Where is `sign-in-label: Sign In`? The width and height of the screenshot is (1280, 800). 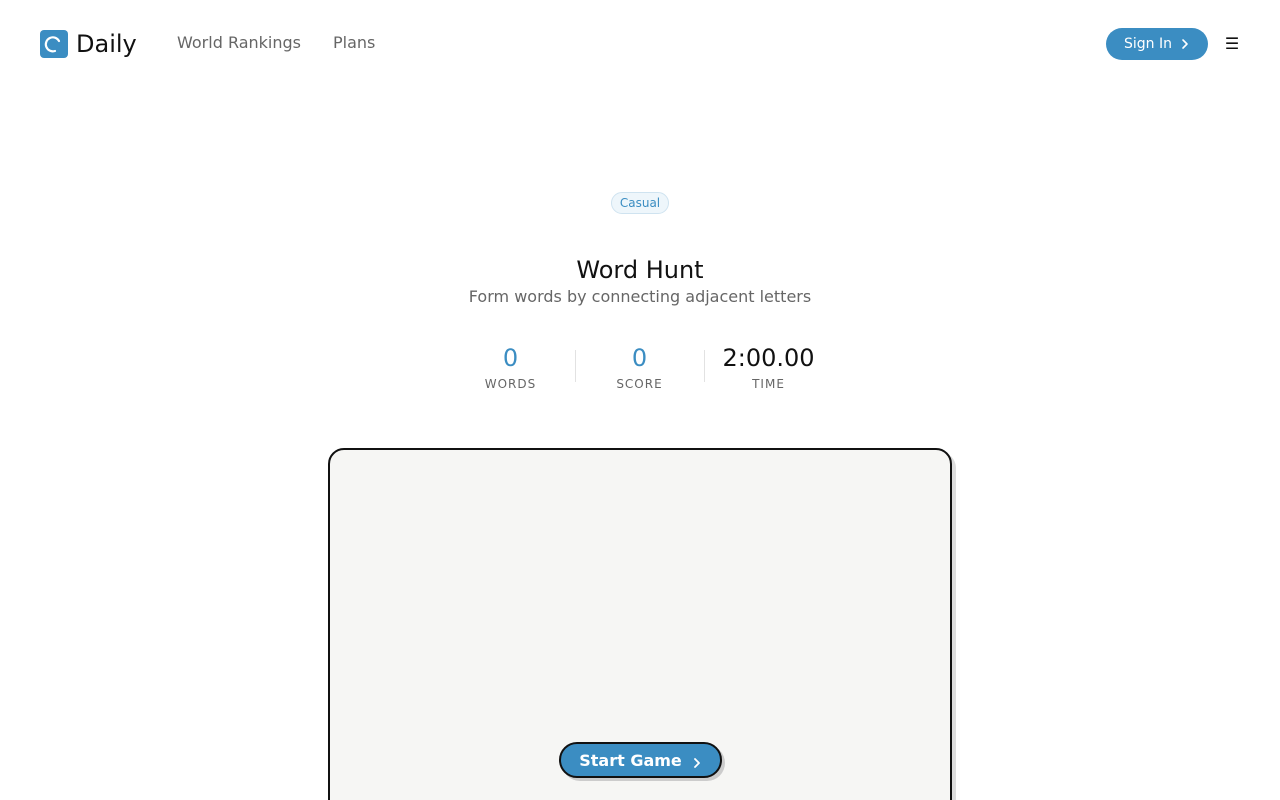 sign-in-label: Sign In is located at coordinates (1148, 44).